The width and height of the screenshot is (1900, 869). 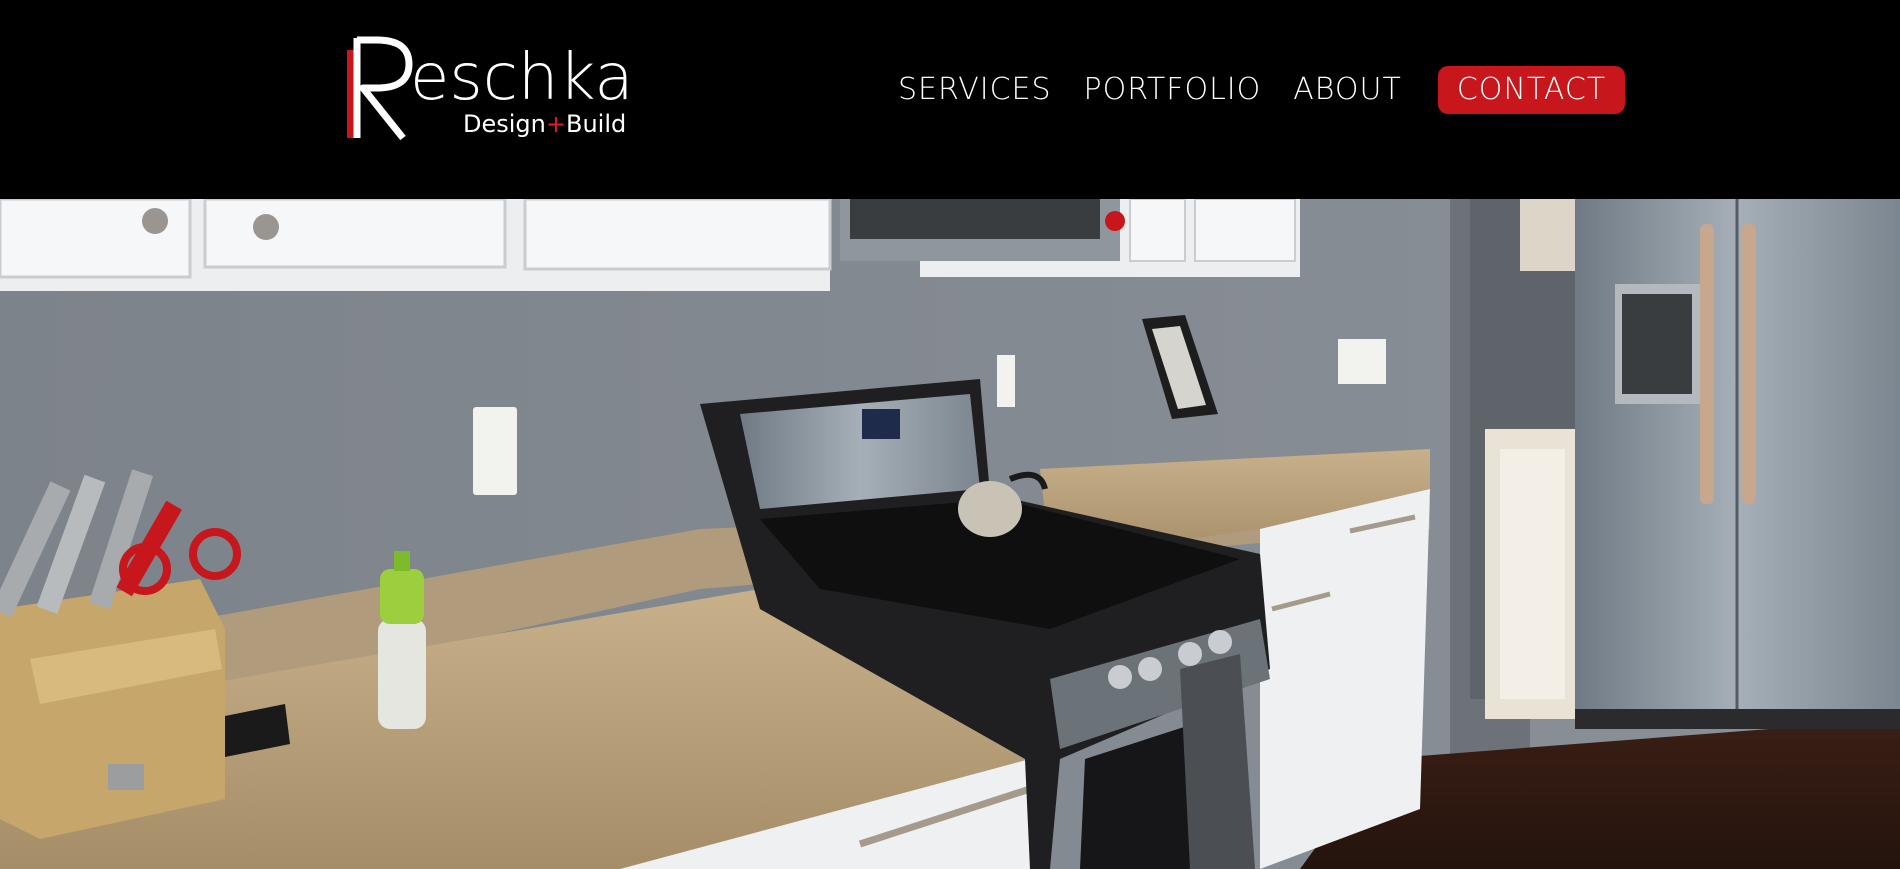 What do you see at coordinates (522, 78) in the screenshot?
I see `brand-name: eschka` at bounding box center [522, 78].